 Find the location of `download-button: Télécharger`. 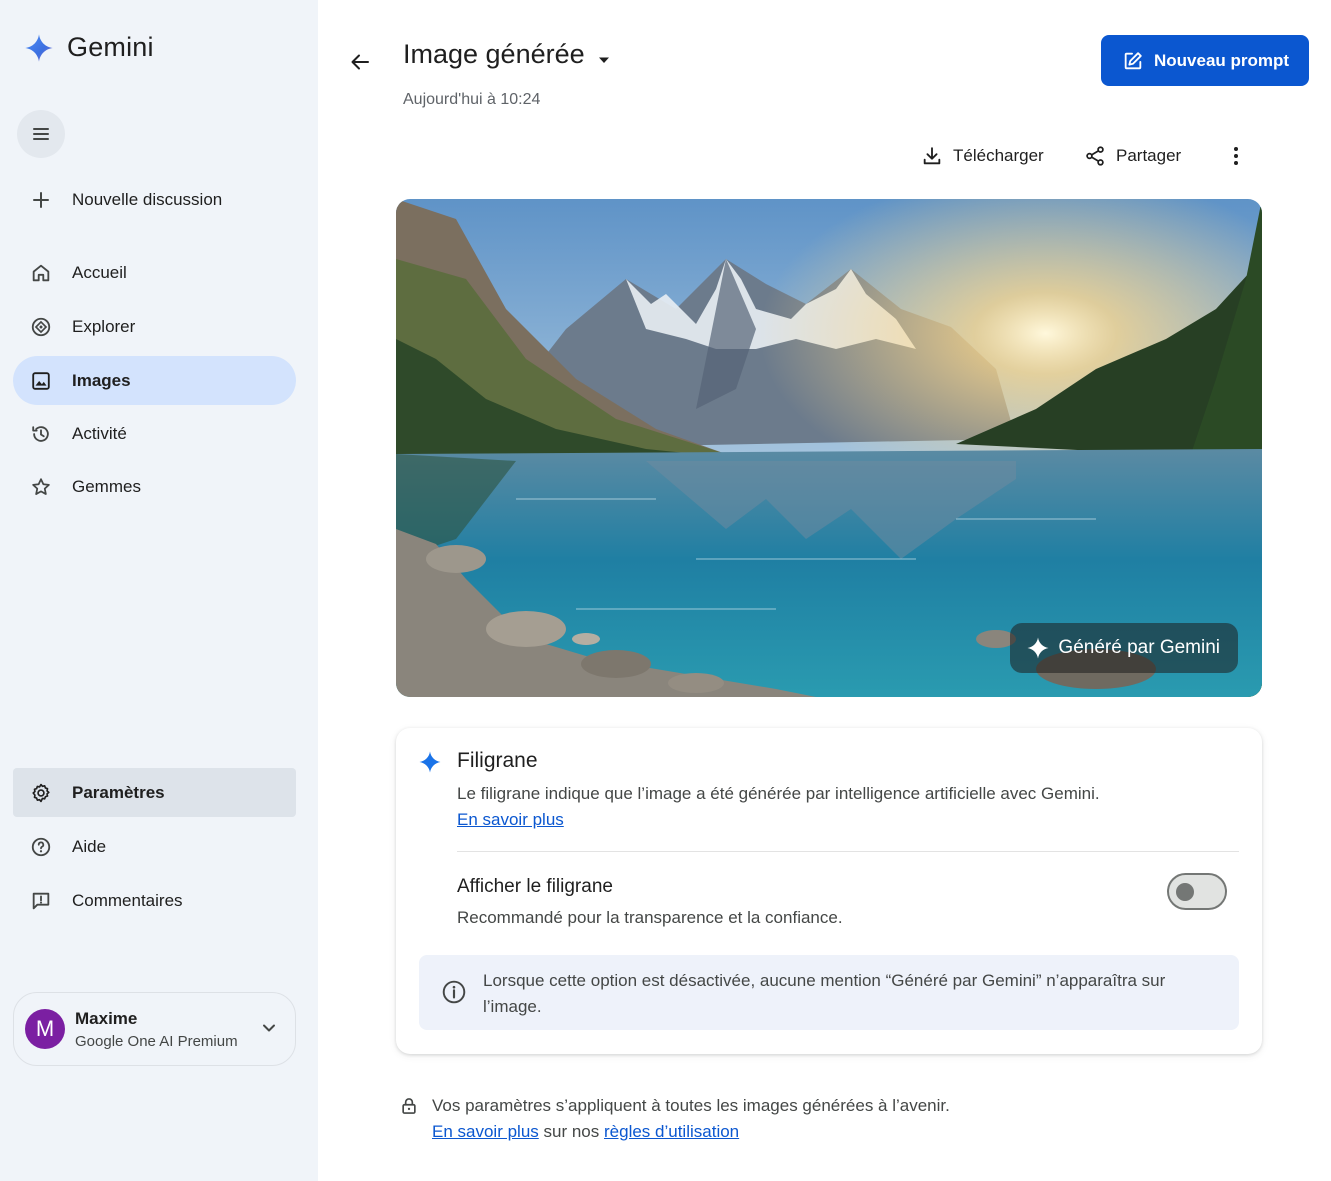

download-button: Télécharger is located at coordinates (982, 156).